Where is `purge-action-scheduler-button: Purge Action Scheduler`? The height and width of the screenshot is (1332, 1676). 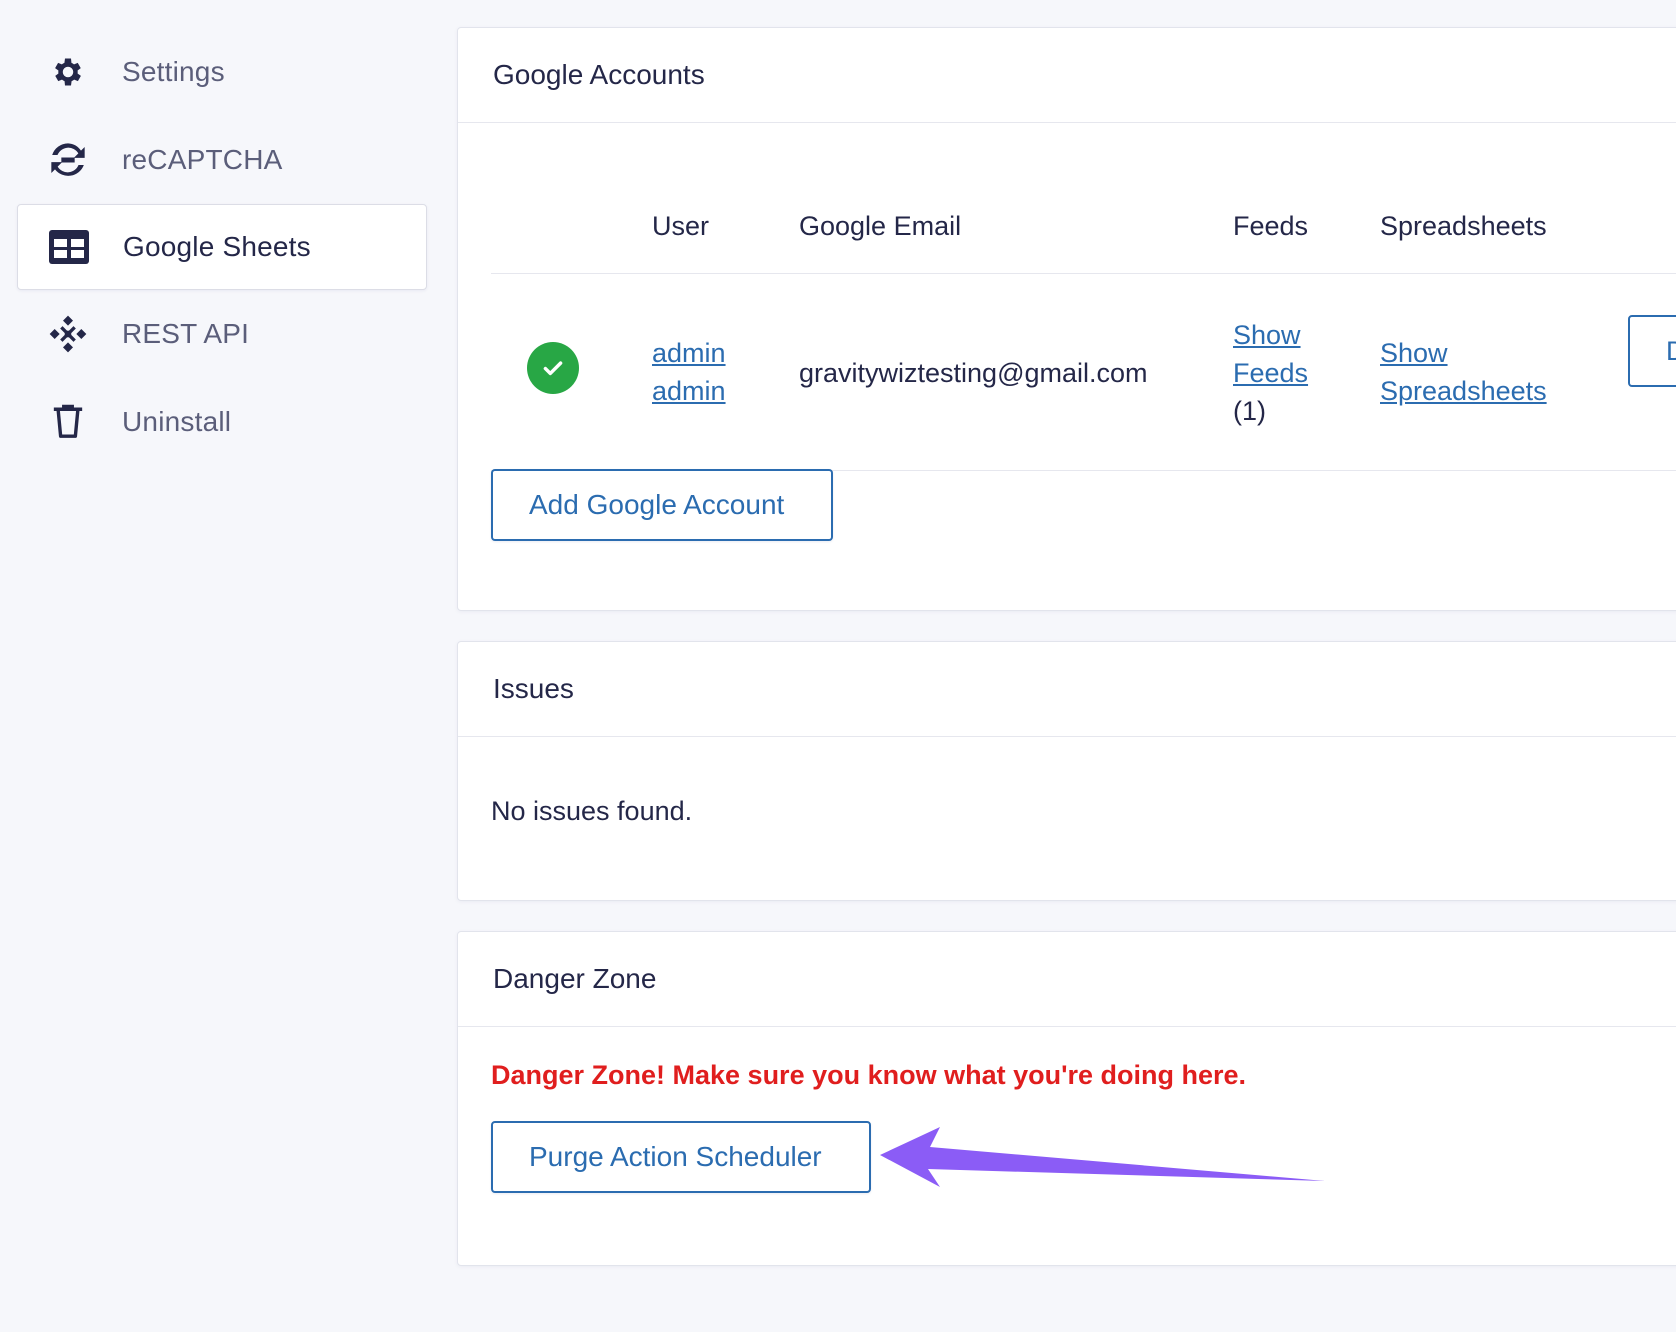 purge-action-scheduler-button: Purge Action Scheduler is located at coordinates (681, 1157).